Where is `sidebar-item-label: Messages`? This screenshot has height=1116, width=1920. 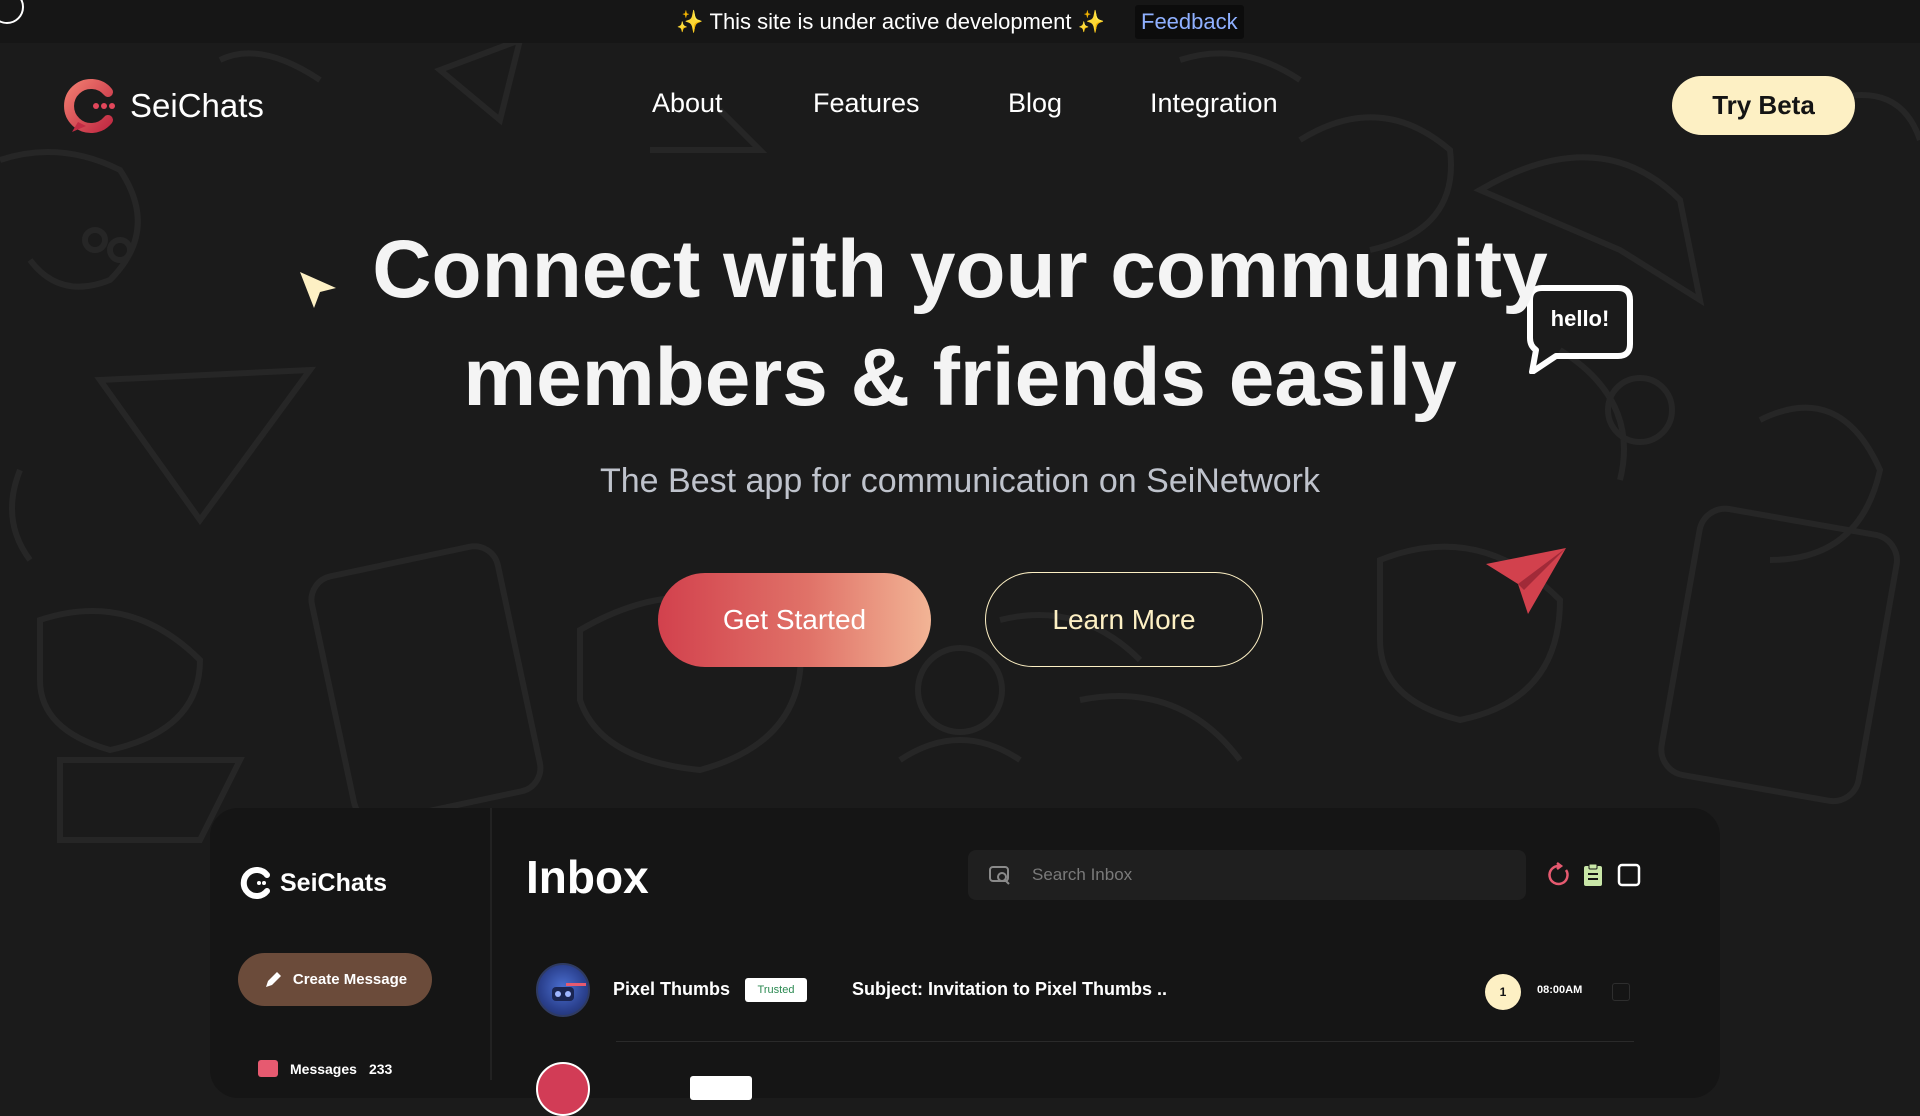 sidebar-item-label: Messages is located at coordinates (323, 1068).